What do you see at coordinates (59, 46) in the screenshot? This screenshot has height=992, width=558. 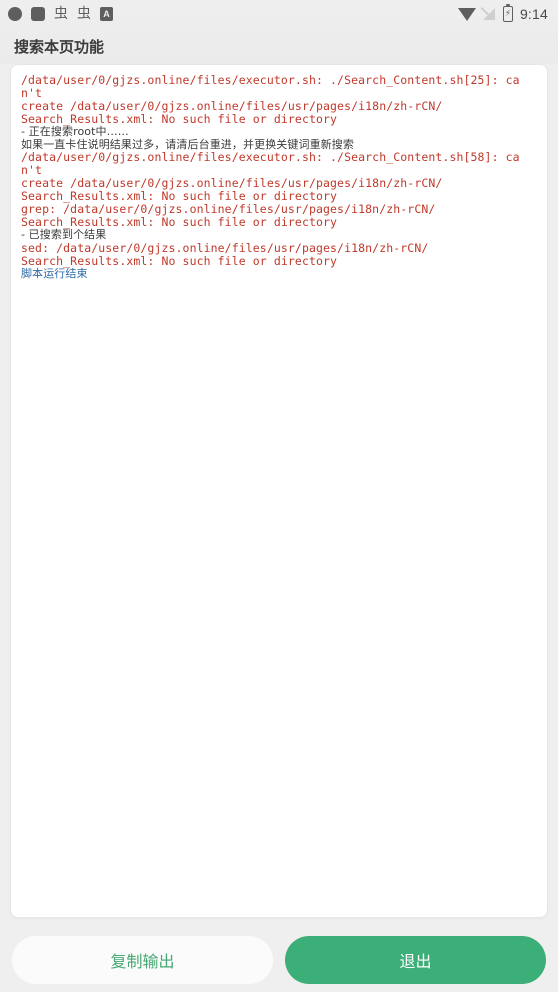 I see `page-title: 搜索本页功能` at bounding box center [59, 46].